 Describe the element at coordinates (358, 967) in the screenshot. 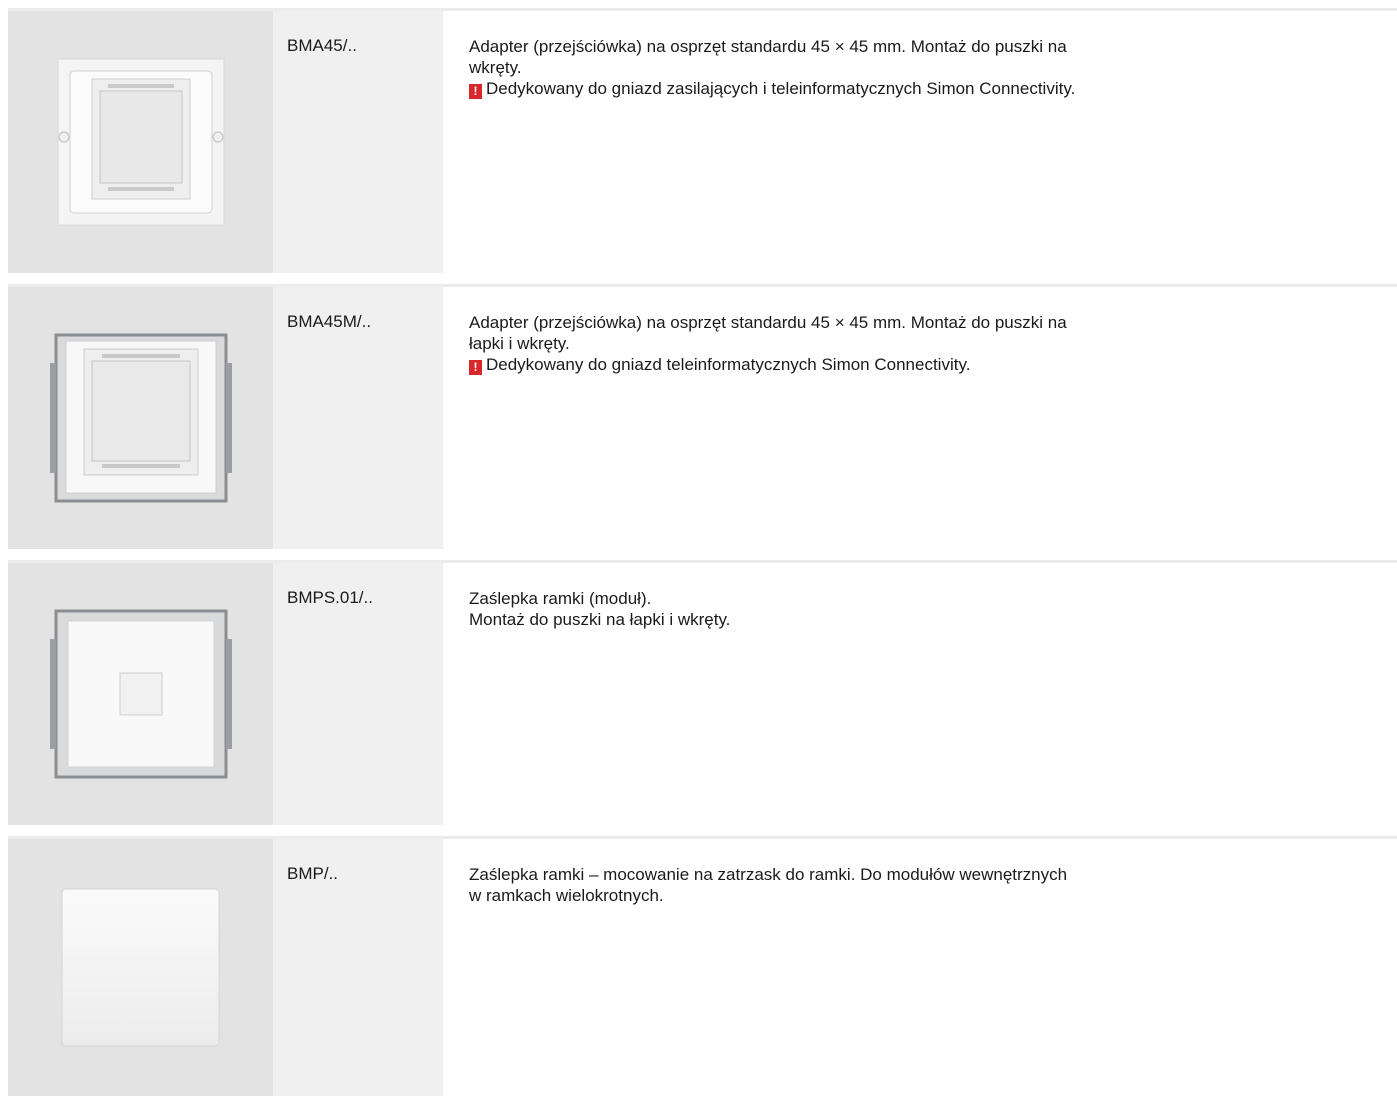

I see `product-code-cell: BMP/..` at that location.